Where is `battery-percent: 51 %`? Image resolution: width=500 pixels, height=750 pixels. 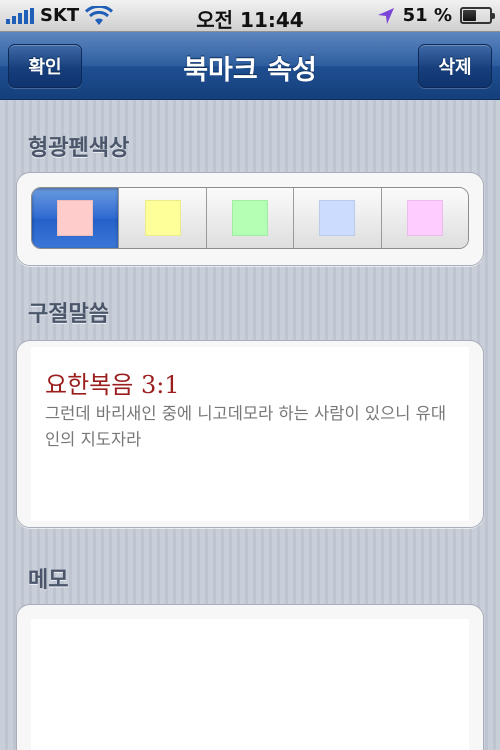
battery-percent: 51 % is located at coordinates (427, 15).